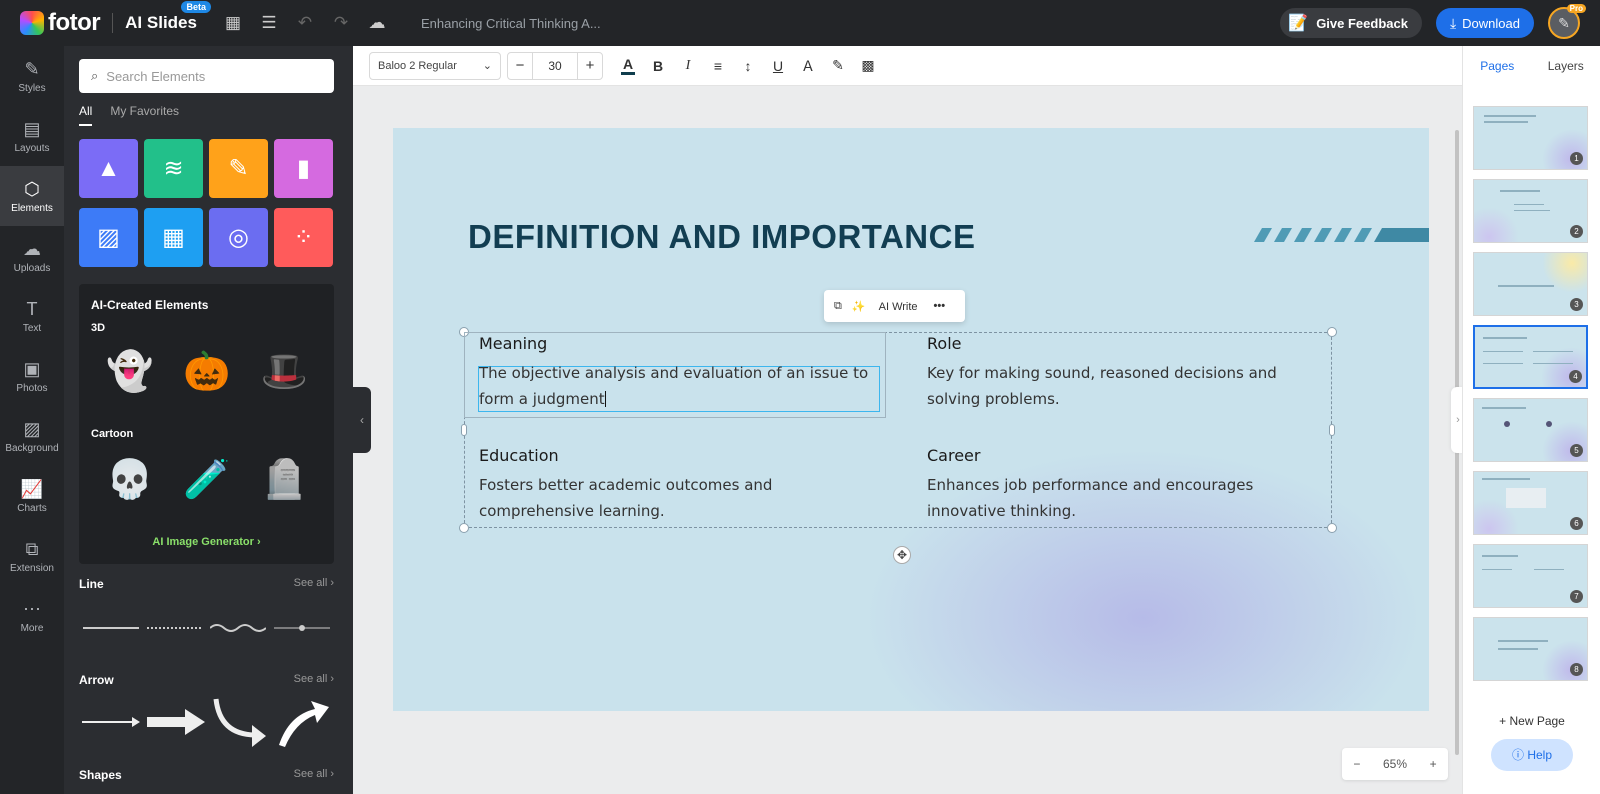 This screenshot has width=1600, height=794. I want to click on bold-button: B, so click(658, 66).